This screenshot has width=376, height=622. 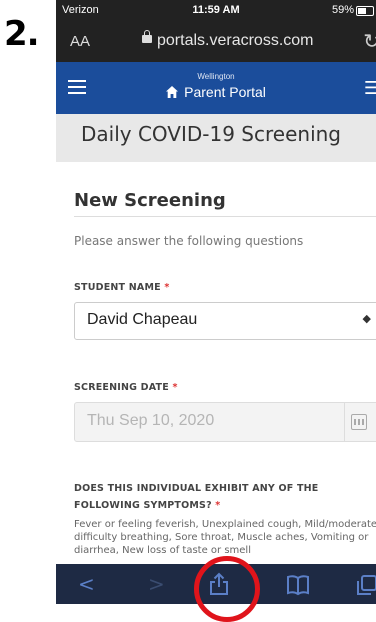 What do you see at coordinates (235, 41) in the screenshot?
I see `url-text: portals.veracross.com` at bounding box center [235, 41].